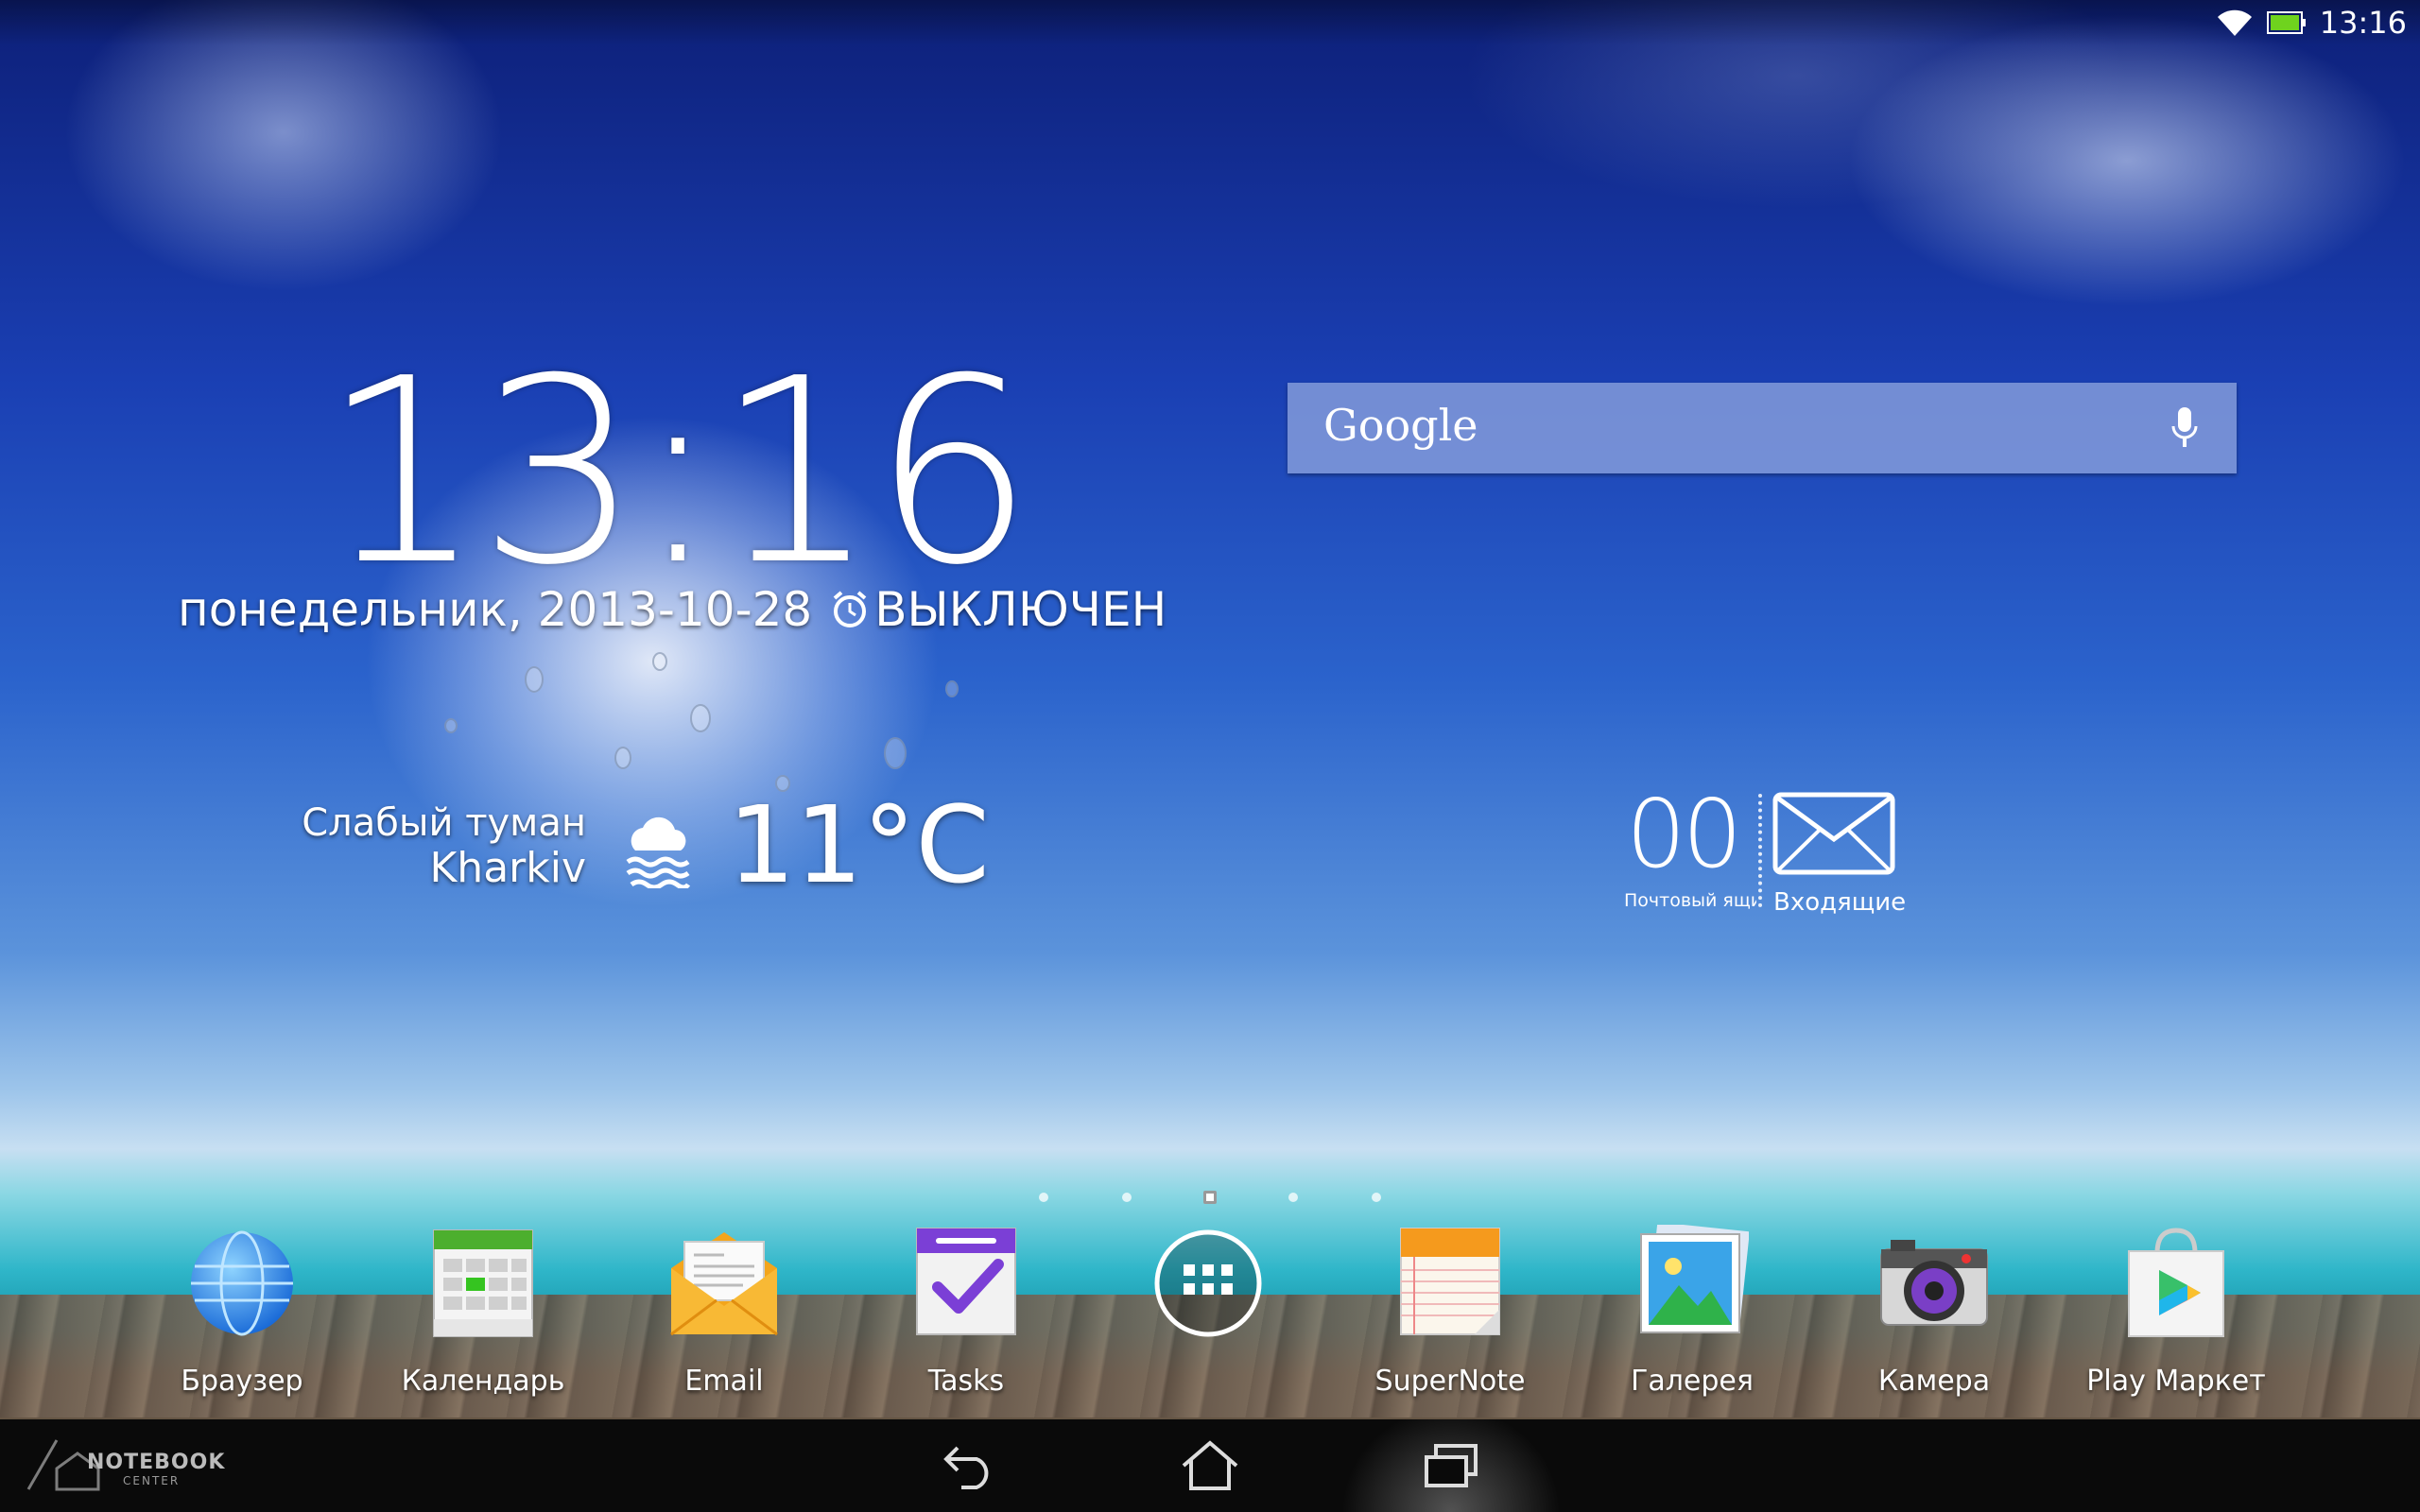  What do you see at coordinates (1833, 833) in the screenshot?
I see `envelope-icon` at bounding box center [1833, 833].